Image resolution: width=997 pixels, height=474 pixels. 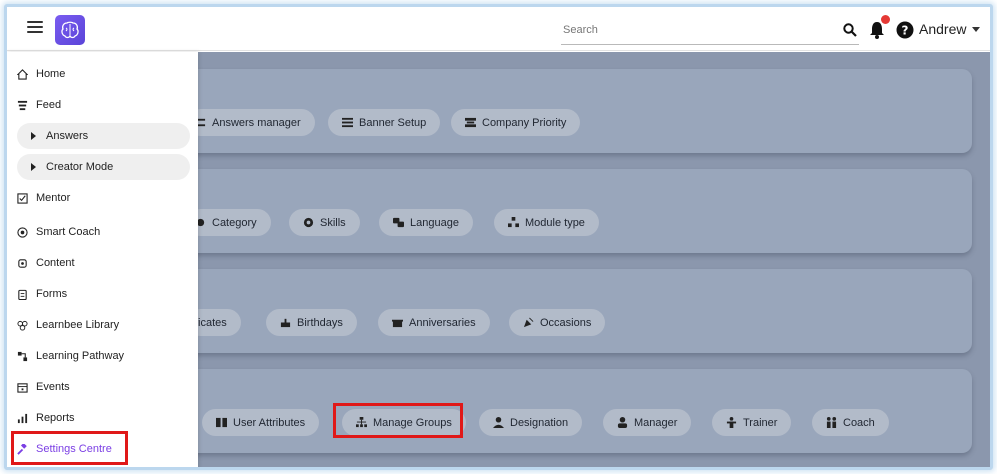 I want to click on user-name: Andrew, so click(x=943, y=29).